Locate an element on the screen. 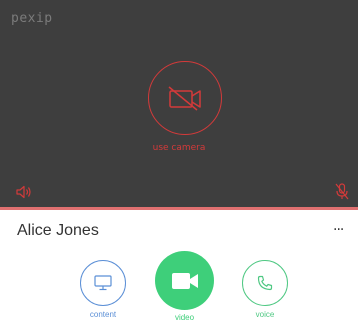 The width and height of the screenshot is (358, 323). more-dots-icon: ··· is located at coordinates (342, 230).